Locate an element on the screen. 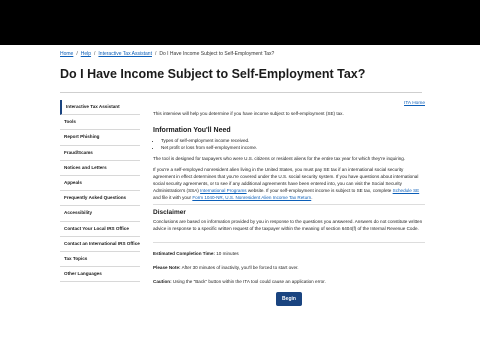  caution-label: Caution: is located at coordinates (162, 281).